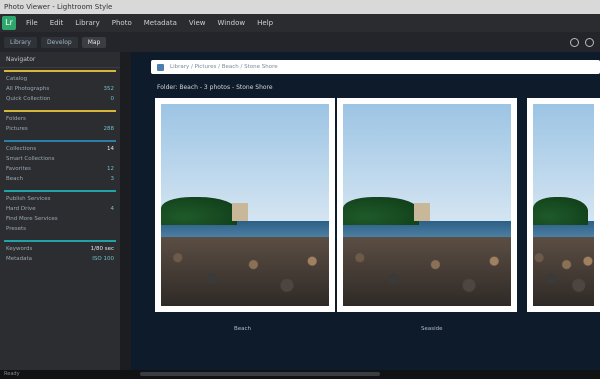 This screenshot has width=600, height=379. What do you see at coordinates (32, 23) in the screenshot?
I see `menu-file: File` at bounding box center [32, 23].